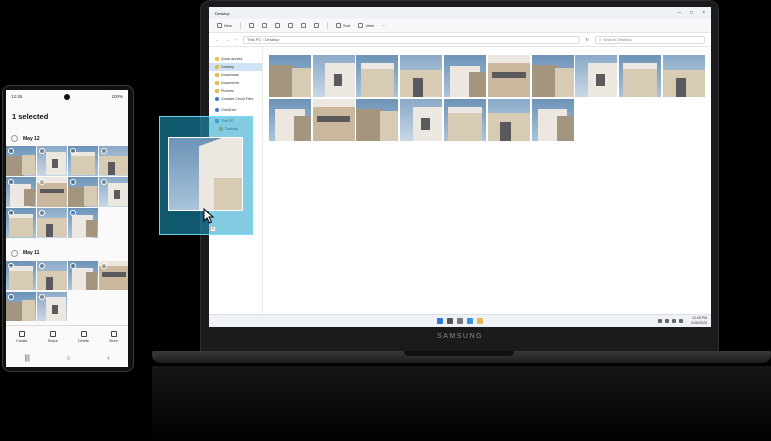  What do you see at coordinates (291, 25) in the screenshot?
I see `rename-icon` at bounding box center [291, 25].